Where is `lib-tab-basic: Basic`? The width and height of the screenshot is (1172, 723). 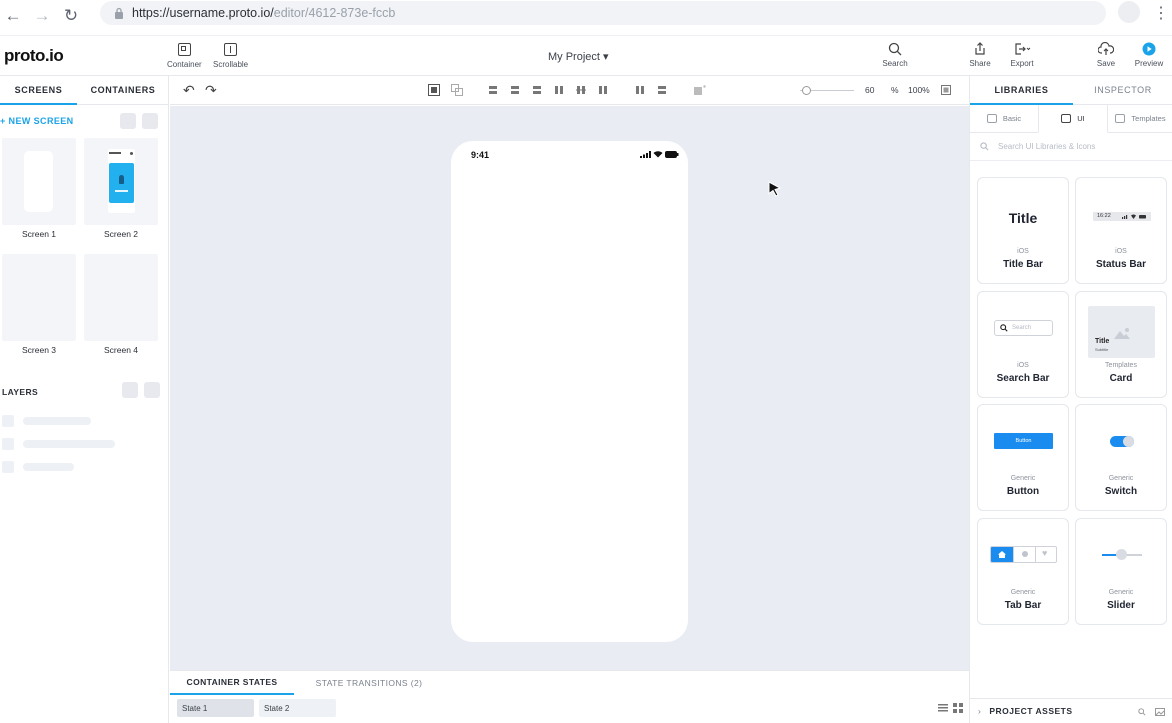 lib-tab-basic: Basic is located at coordinates (1004, 119).